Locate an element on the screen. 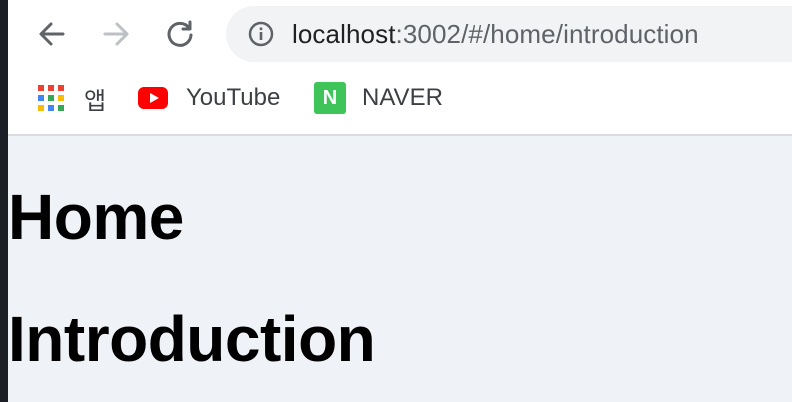 The width and height of the screenshot is (792, 402). bookmark-apps-label: 앱 is located at coordinates (95, 101).